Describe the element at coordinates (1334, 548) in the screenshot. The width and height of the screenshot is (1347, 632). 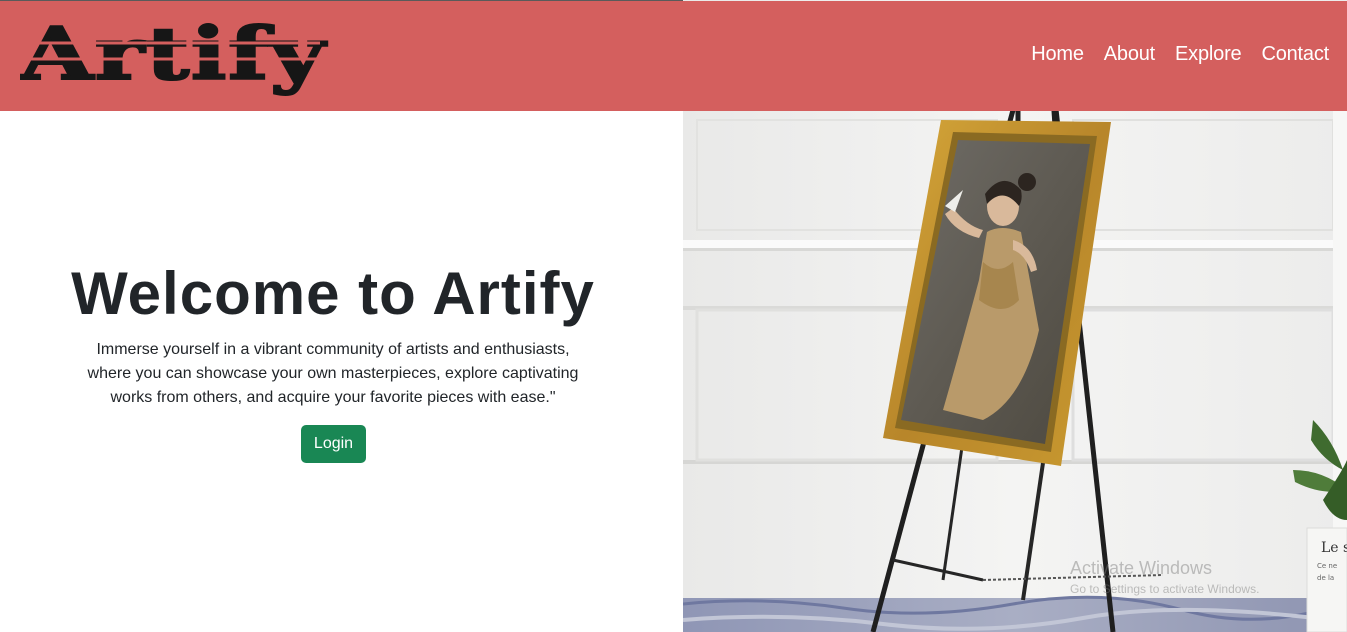
I see `svg-text: Le s` at that location.